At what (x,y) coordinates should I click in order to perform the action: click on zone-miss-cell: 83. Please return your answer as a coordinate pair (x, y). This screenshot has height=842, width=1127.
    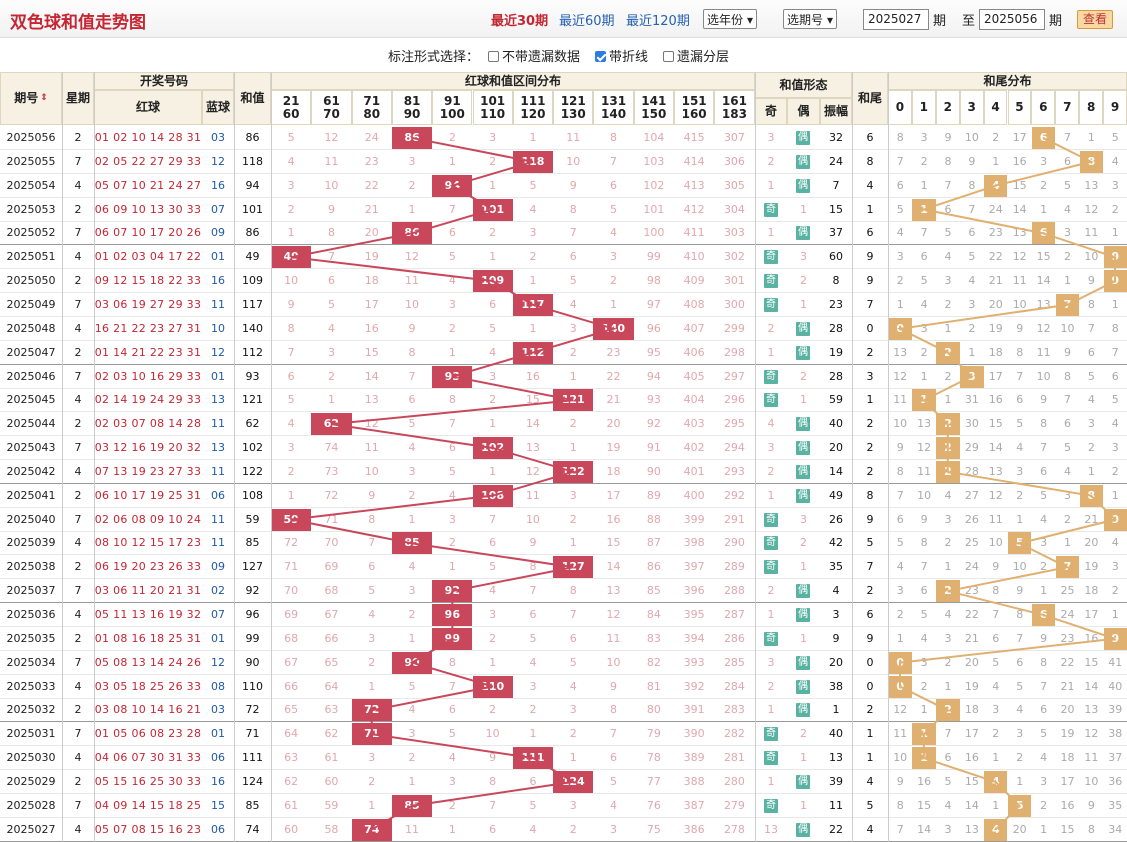
    Looking at the image, I should click on (653, 638).